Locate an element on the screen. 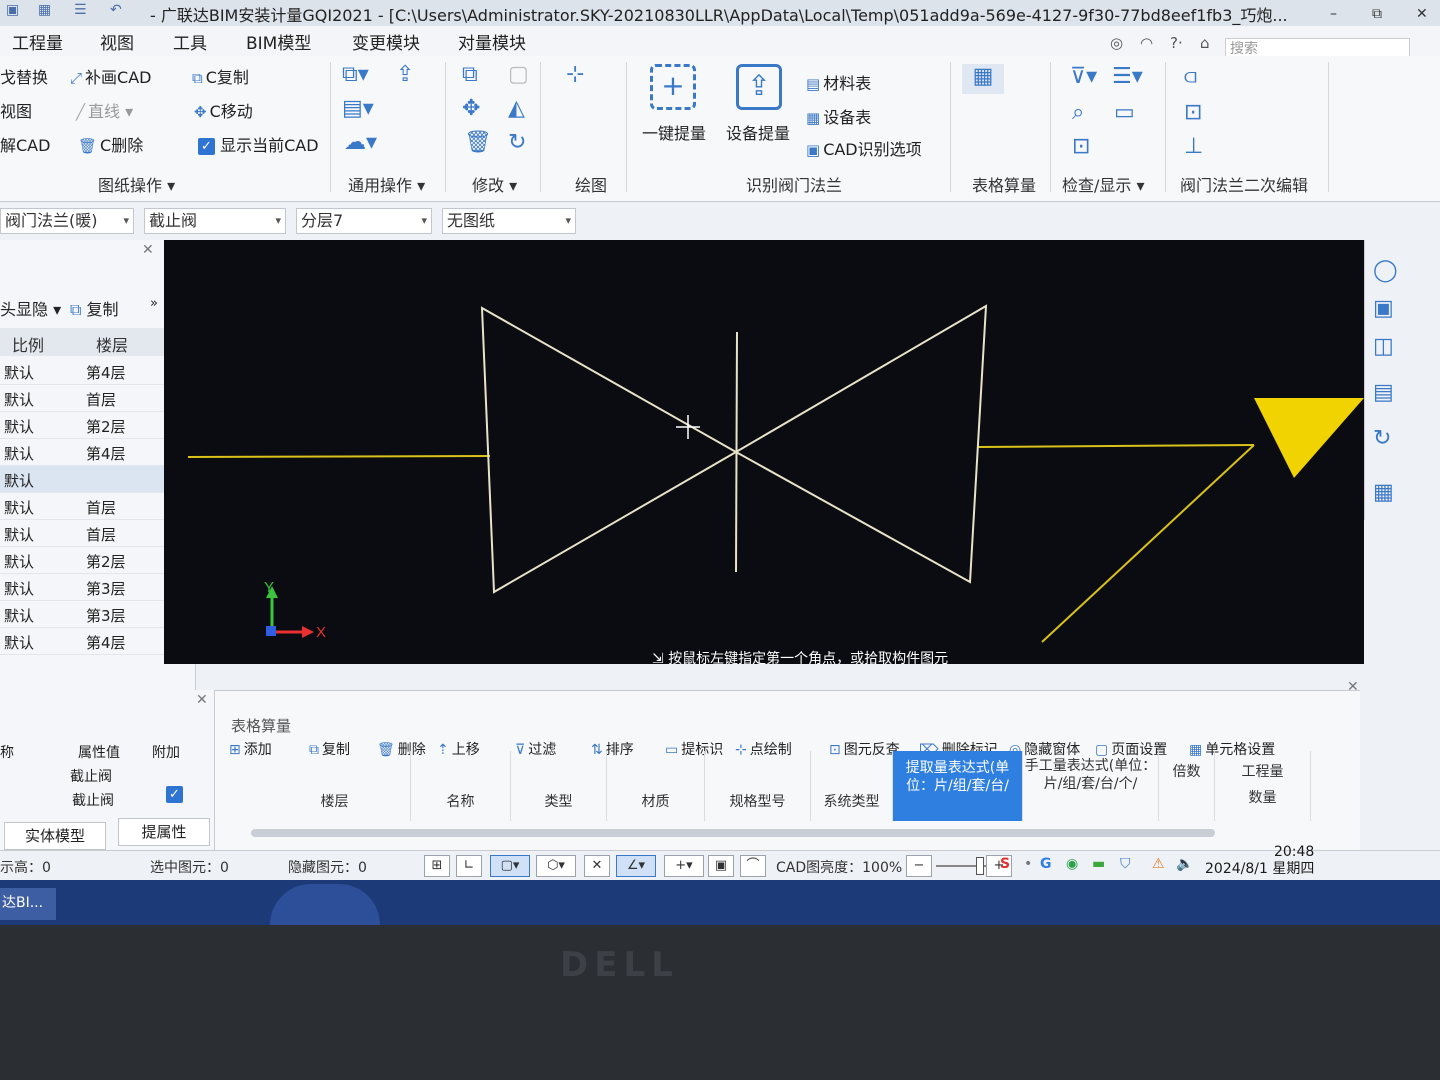  layer-panel-icon: ▣ is located at coordinates (721, 866).